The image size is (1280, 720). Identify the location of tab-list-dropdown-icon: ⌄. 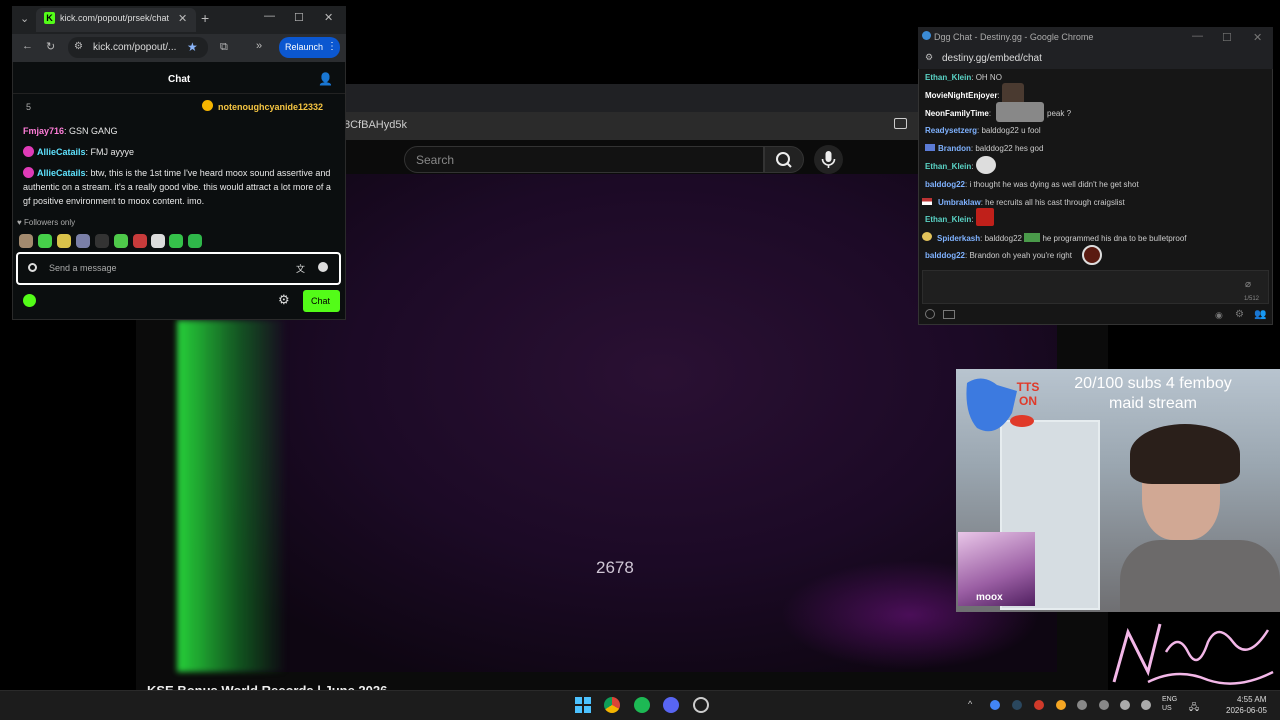
(24, 18).